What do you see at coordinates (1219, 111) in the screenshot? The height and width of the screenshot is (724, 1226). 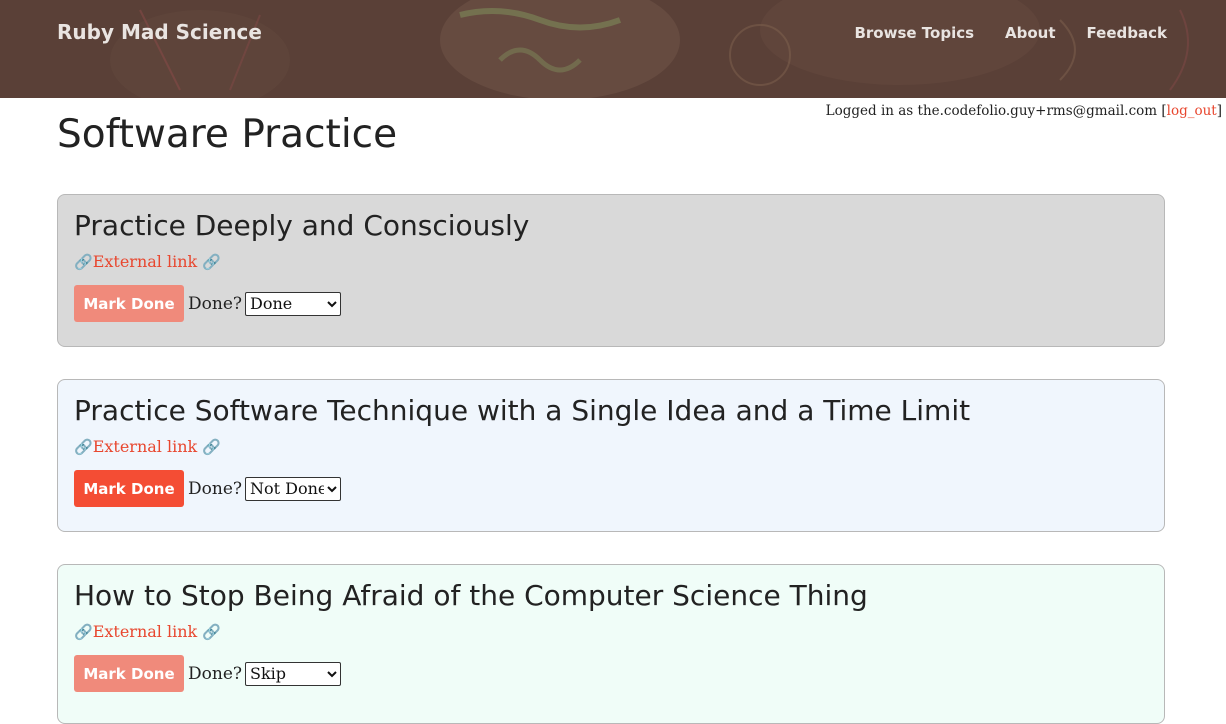 I see `login-status-suffix: ]` at bounding box center [1219, 111].